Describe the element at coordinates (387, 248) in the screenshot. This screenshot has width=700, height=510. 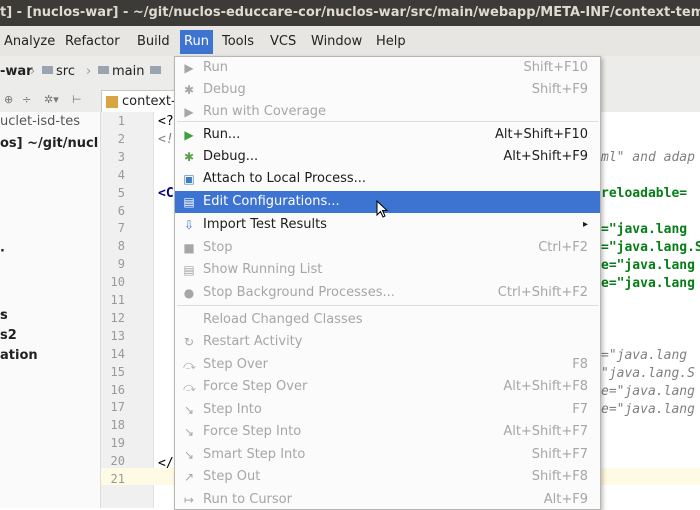
I see `run-menu-item-stop: ■ Stop Ctrl+F2` at that location.